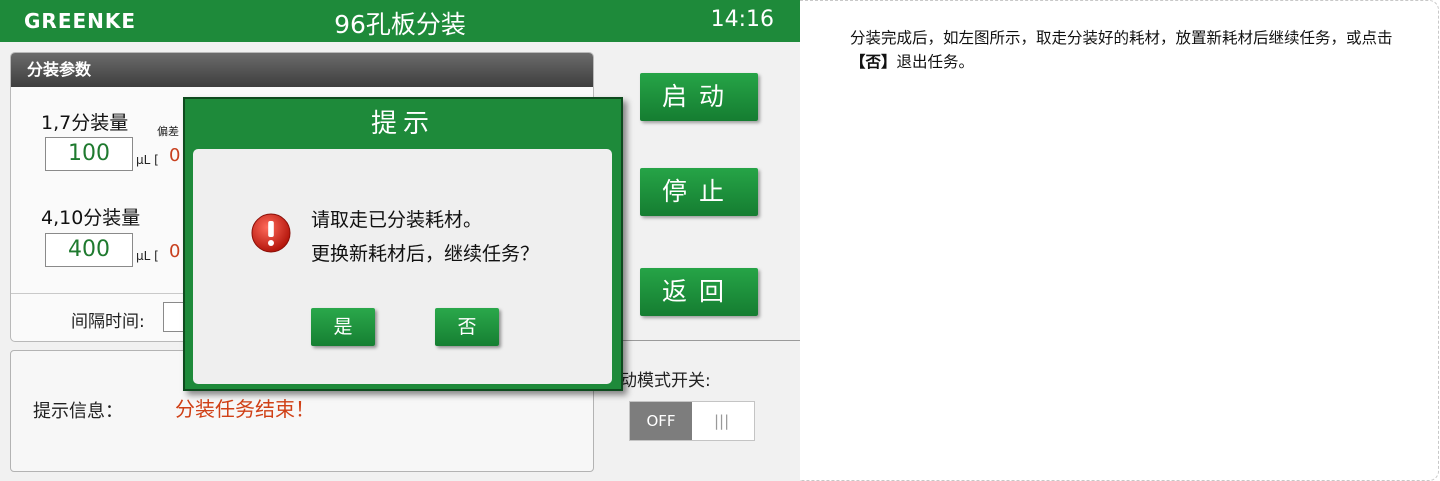 The width and height of the screenshot is (1440, 481). Describe the element at coordinates (343, 327) in the screenshot. I see `yes-button: 是` at that location.